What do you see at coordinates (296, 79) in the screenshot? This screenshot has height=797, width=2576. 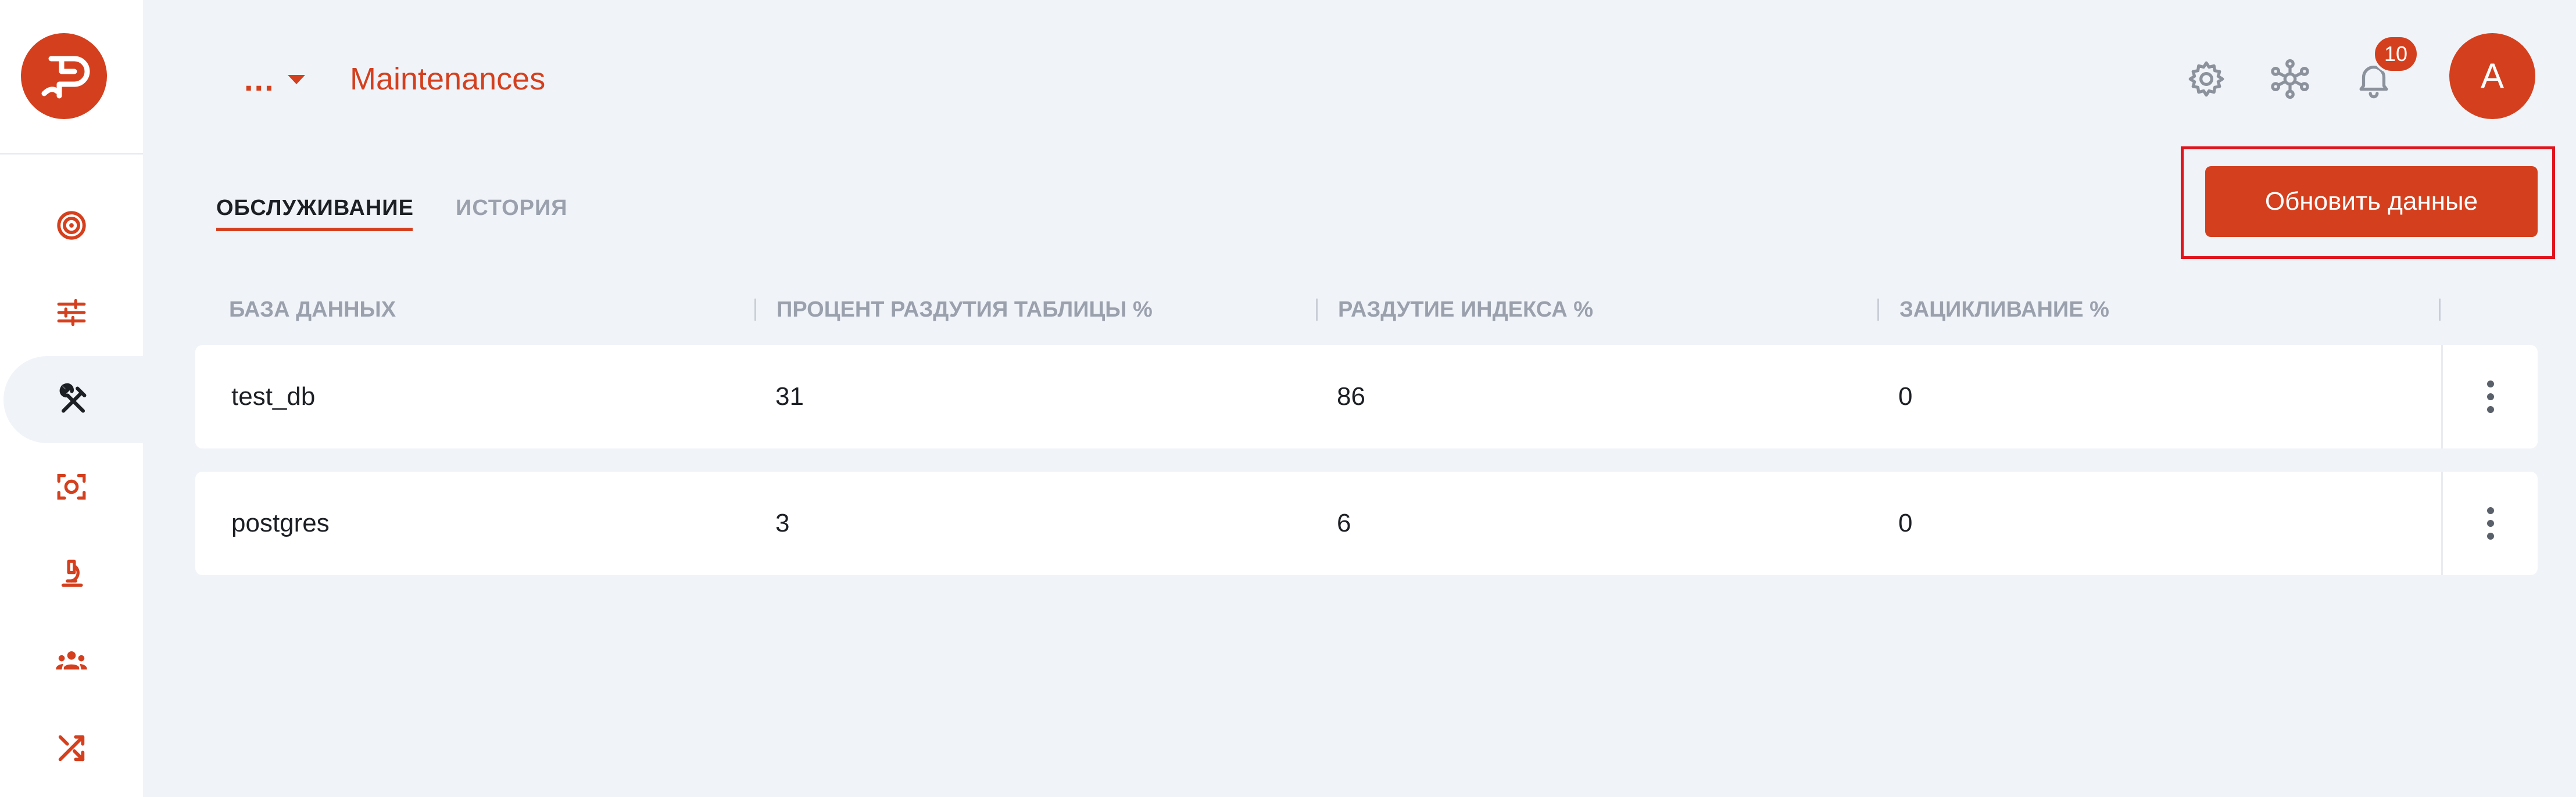 I see `caret-down-icon` at bounding box center [296, 79].